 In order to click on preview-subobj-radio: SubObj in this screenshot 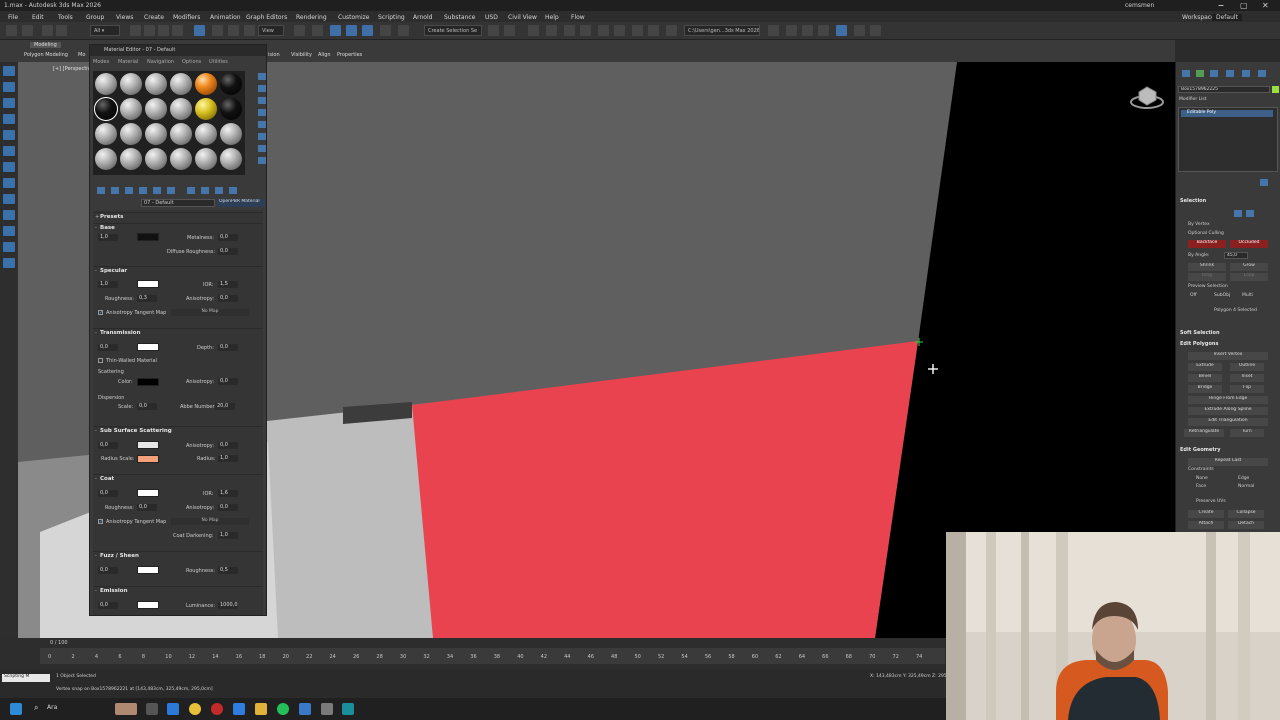, I will do `click(1222, 295)`.